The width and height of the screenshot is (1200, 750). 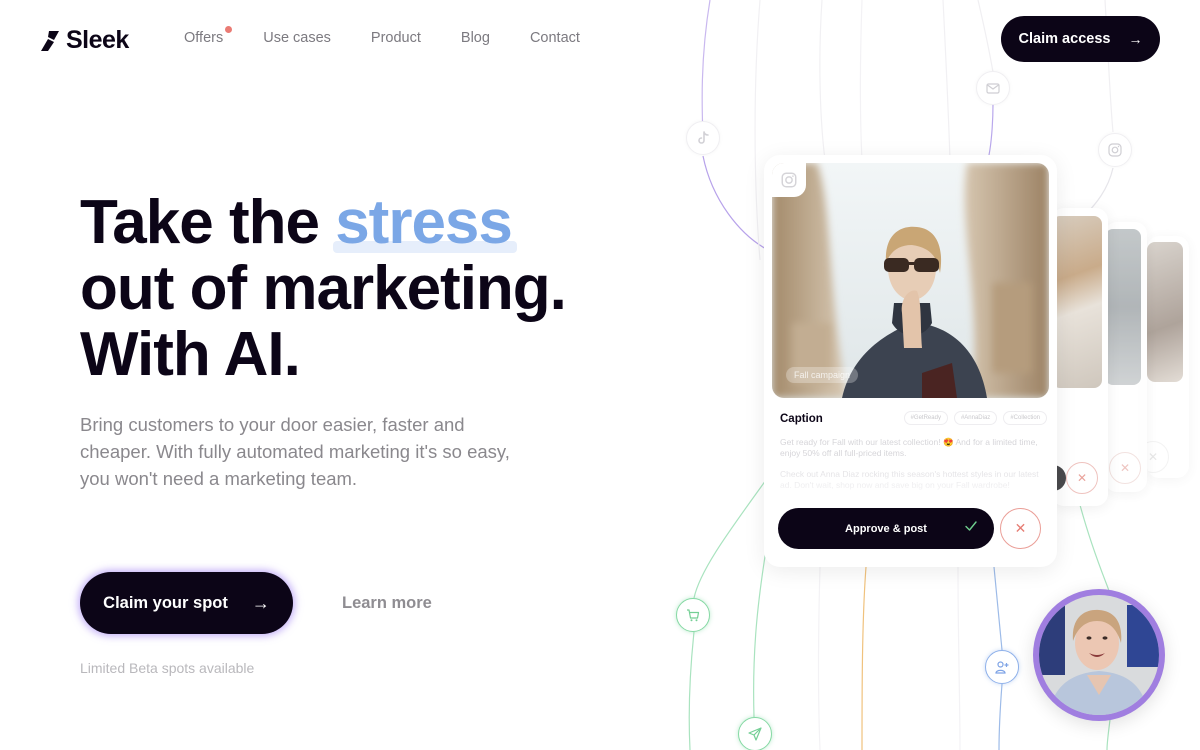 What do you see at coordinates (167, 668) in the screenshot?
I see `beta-note: Limited Beta spots available` at bounding box center [167, 668].